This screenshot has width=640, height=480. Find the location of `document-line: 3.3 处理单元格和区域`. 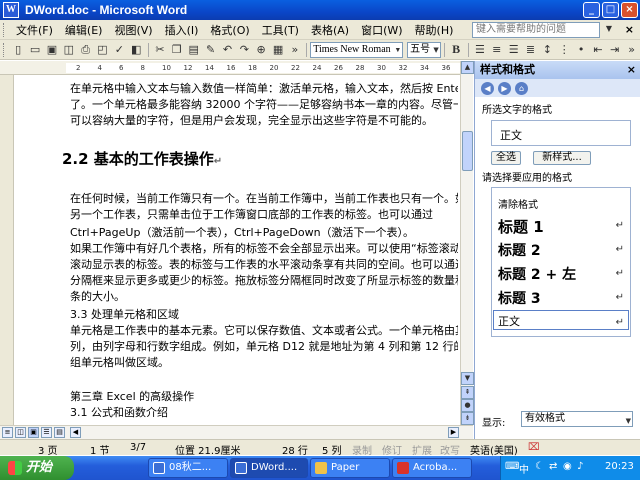

document-line: 3.3 处理单元格和区域 is located at coordinates (264, 314).